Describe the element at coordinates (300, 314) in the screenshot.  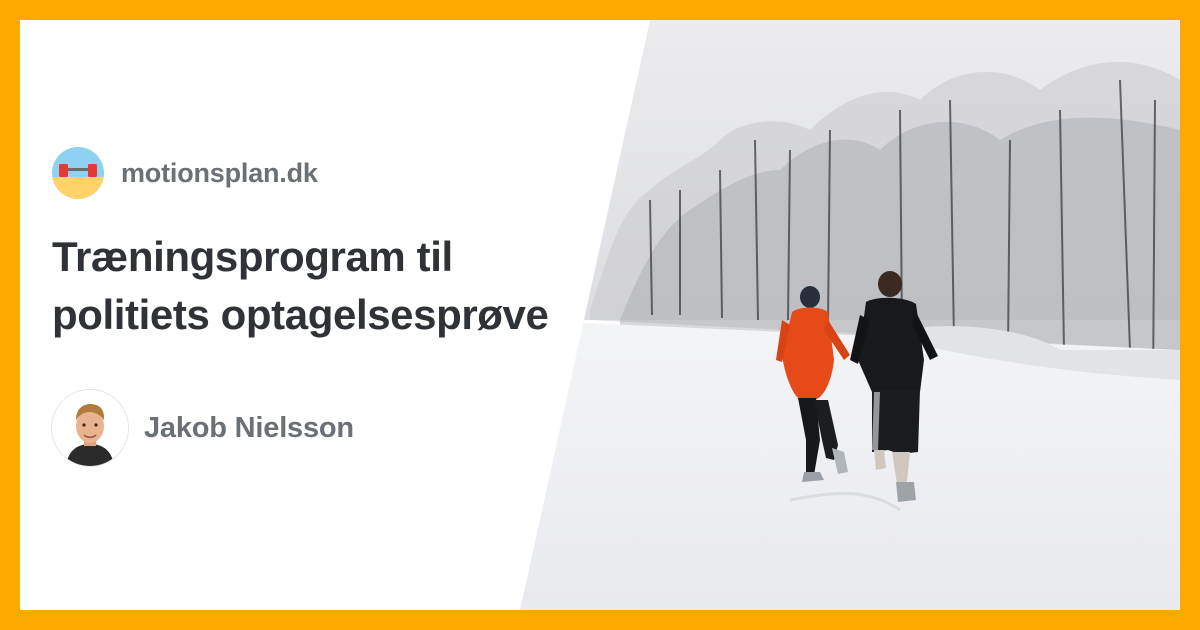
I see `article-title-line2: politiets optagelsesprøve` at that location.